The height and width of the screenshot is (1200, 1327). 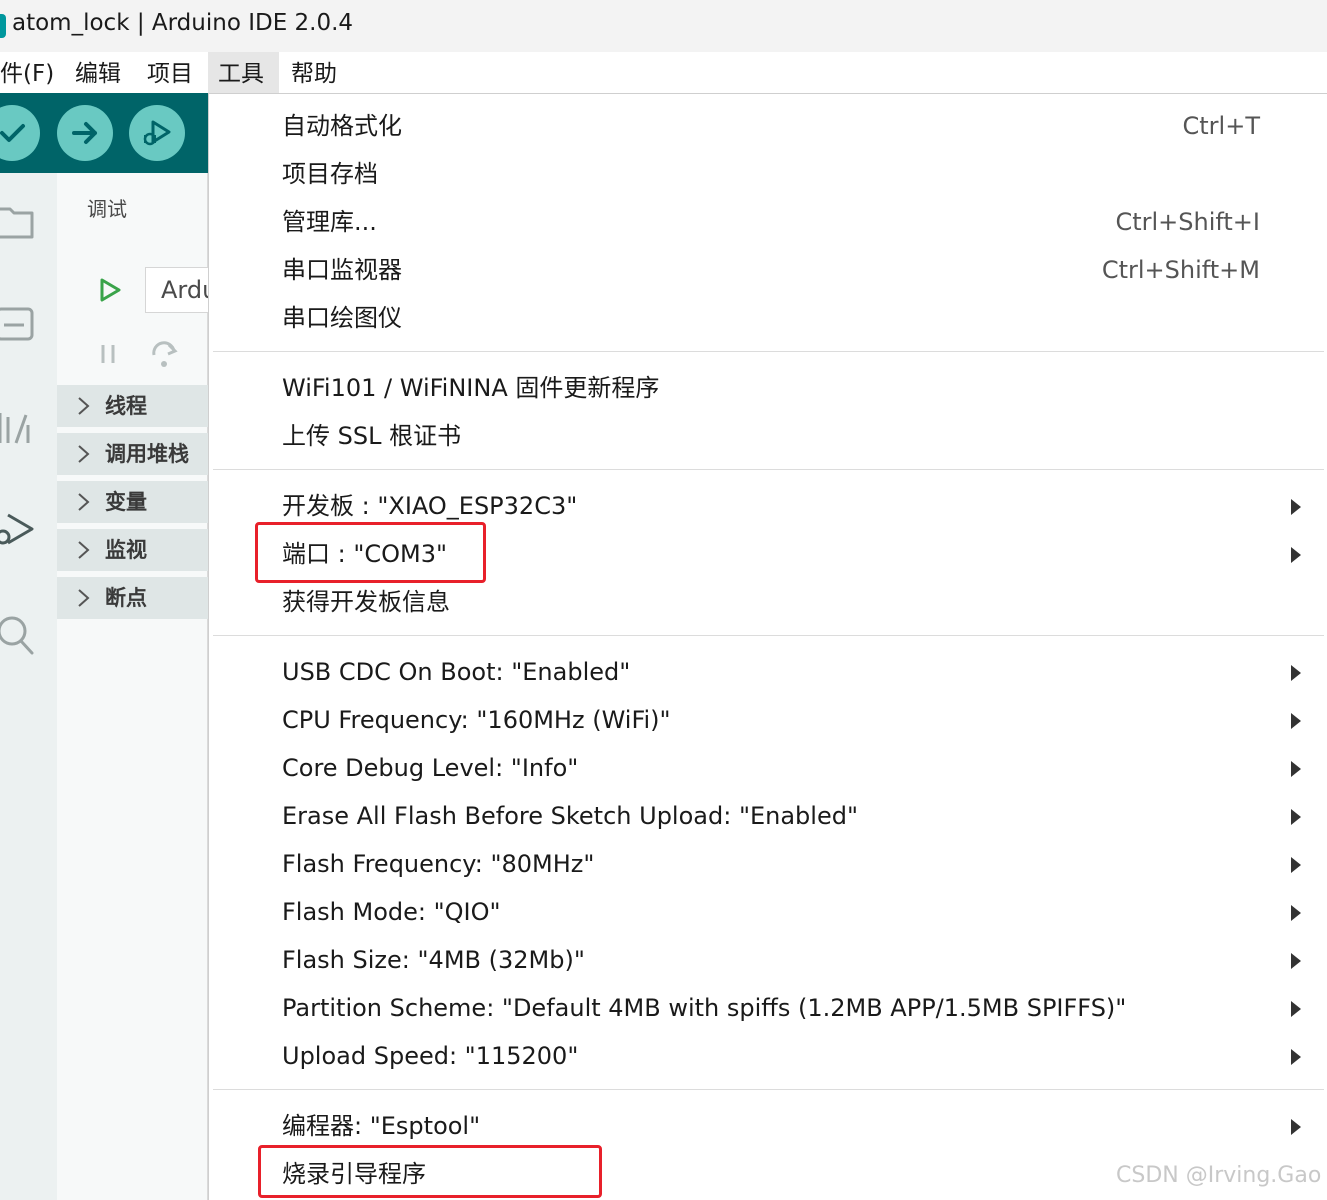 I want to click on section-label: 调用堆栈, so click(x=147, y=454).